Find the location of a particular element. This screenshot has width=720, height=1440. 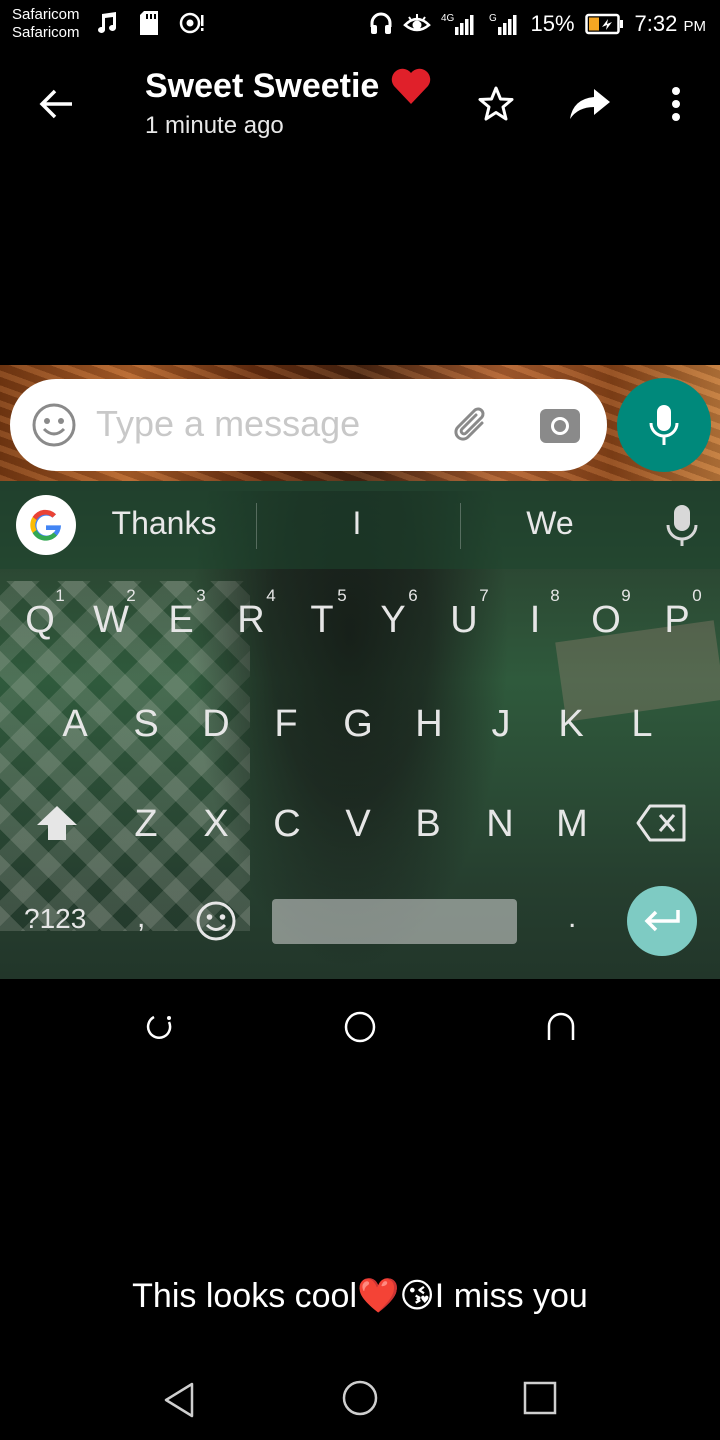

back-button is located at coordinates (56, 104).